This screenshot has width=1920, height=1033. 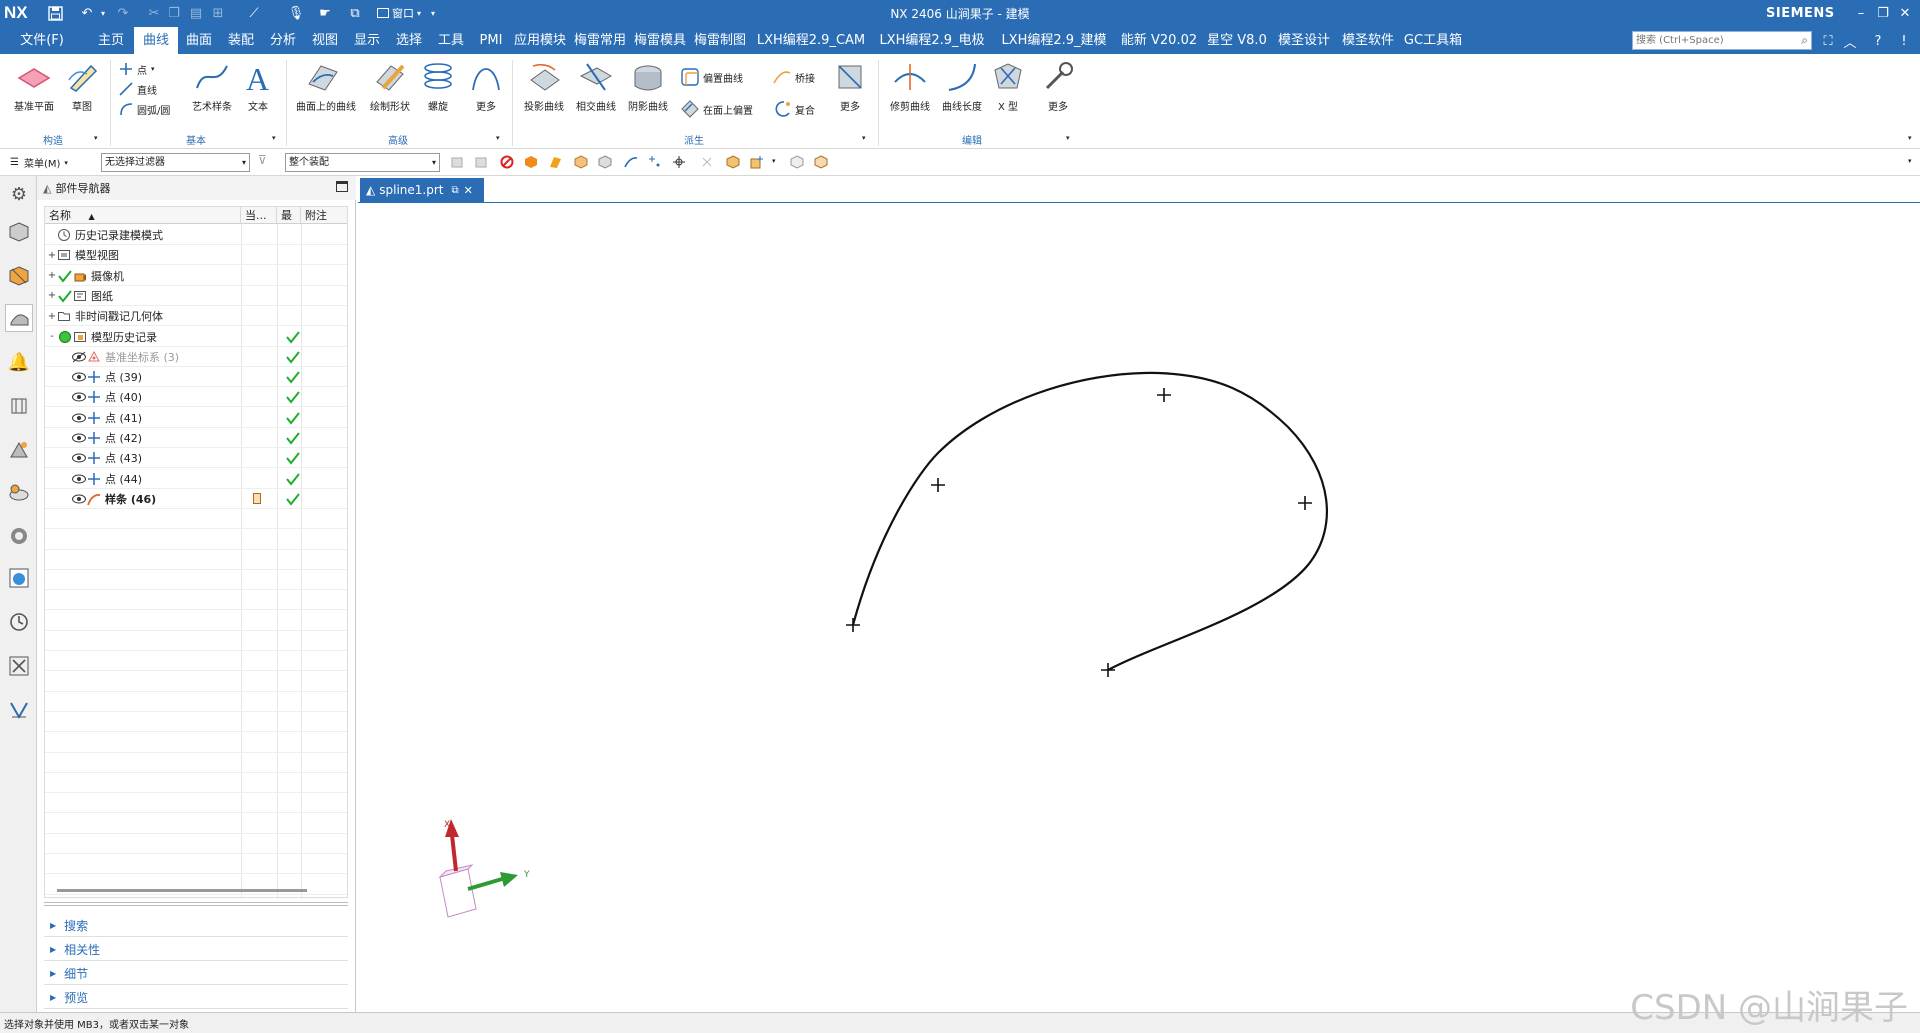 I want to click on horizontal-scrollbar, so click(x=182, y=890).